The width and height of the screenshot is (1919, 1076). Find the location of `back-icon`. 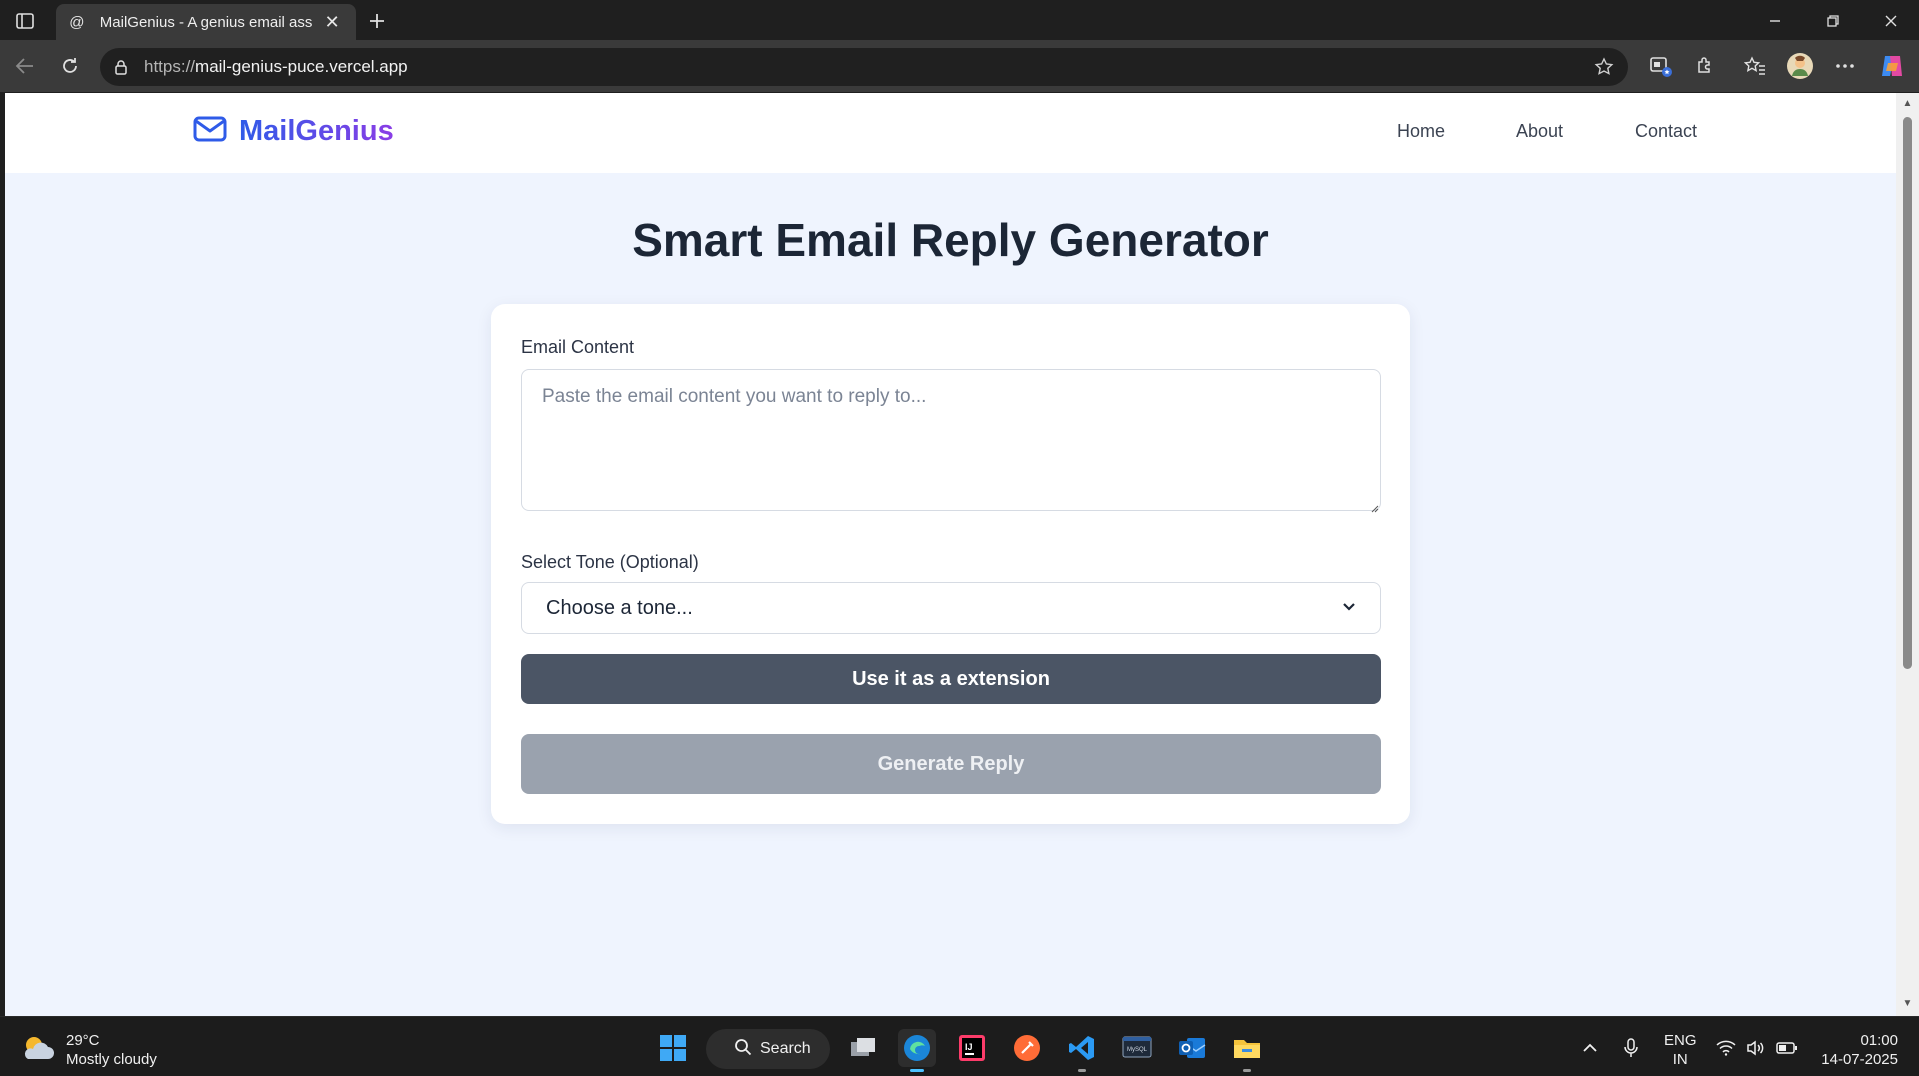

back-icon is located at coordinates (25, 66).